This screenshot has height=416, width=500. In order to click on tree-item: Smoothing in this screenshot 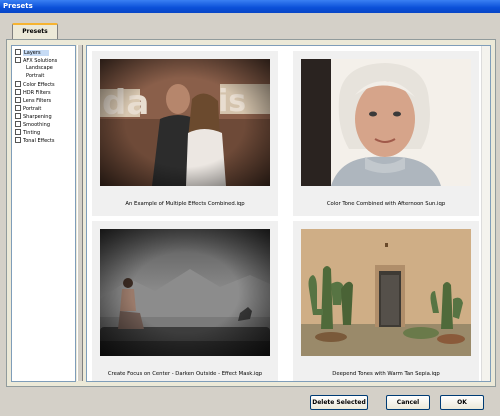, I will do `click(32, 124)`.